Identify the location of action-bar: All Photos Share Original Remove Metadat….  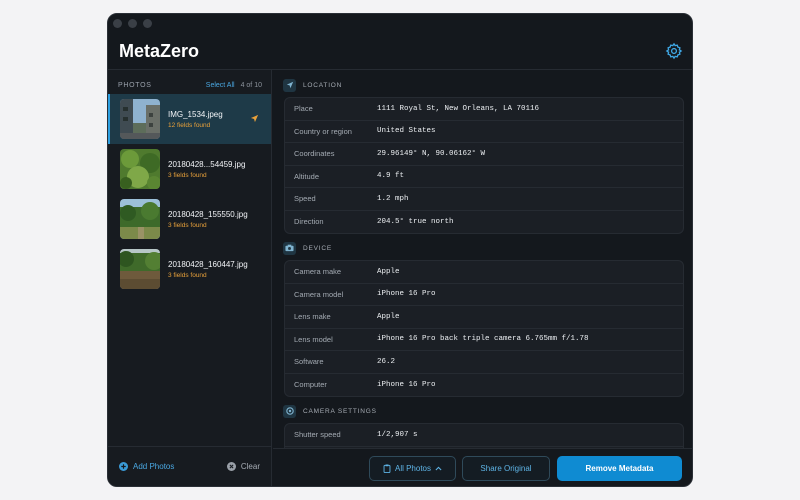
(482, 467).